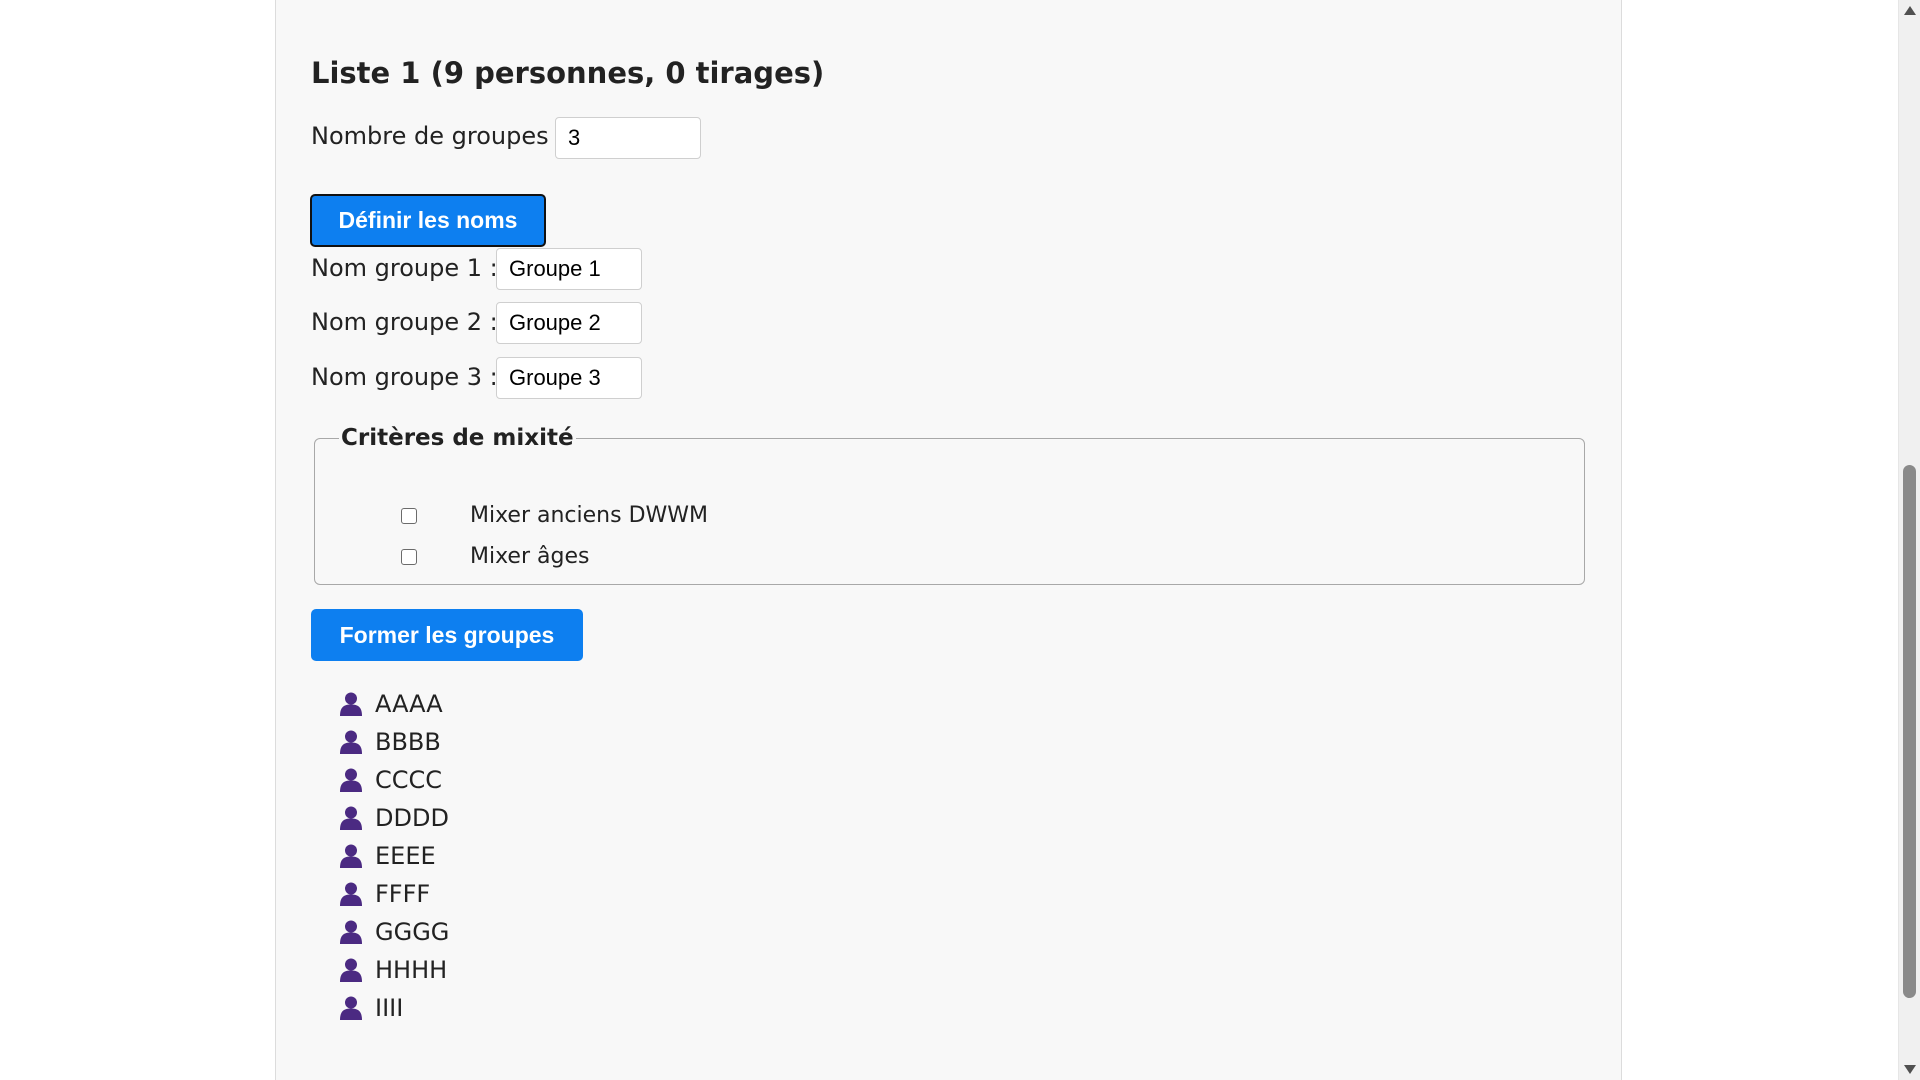  I want to click on list-item: IIII, so click(394, 1008).